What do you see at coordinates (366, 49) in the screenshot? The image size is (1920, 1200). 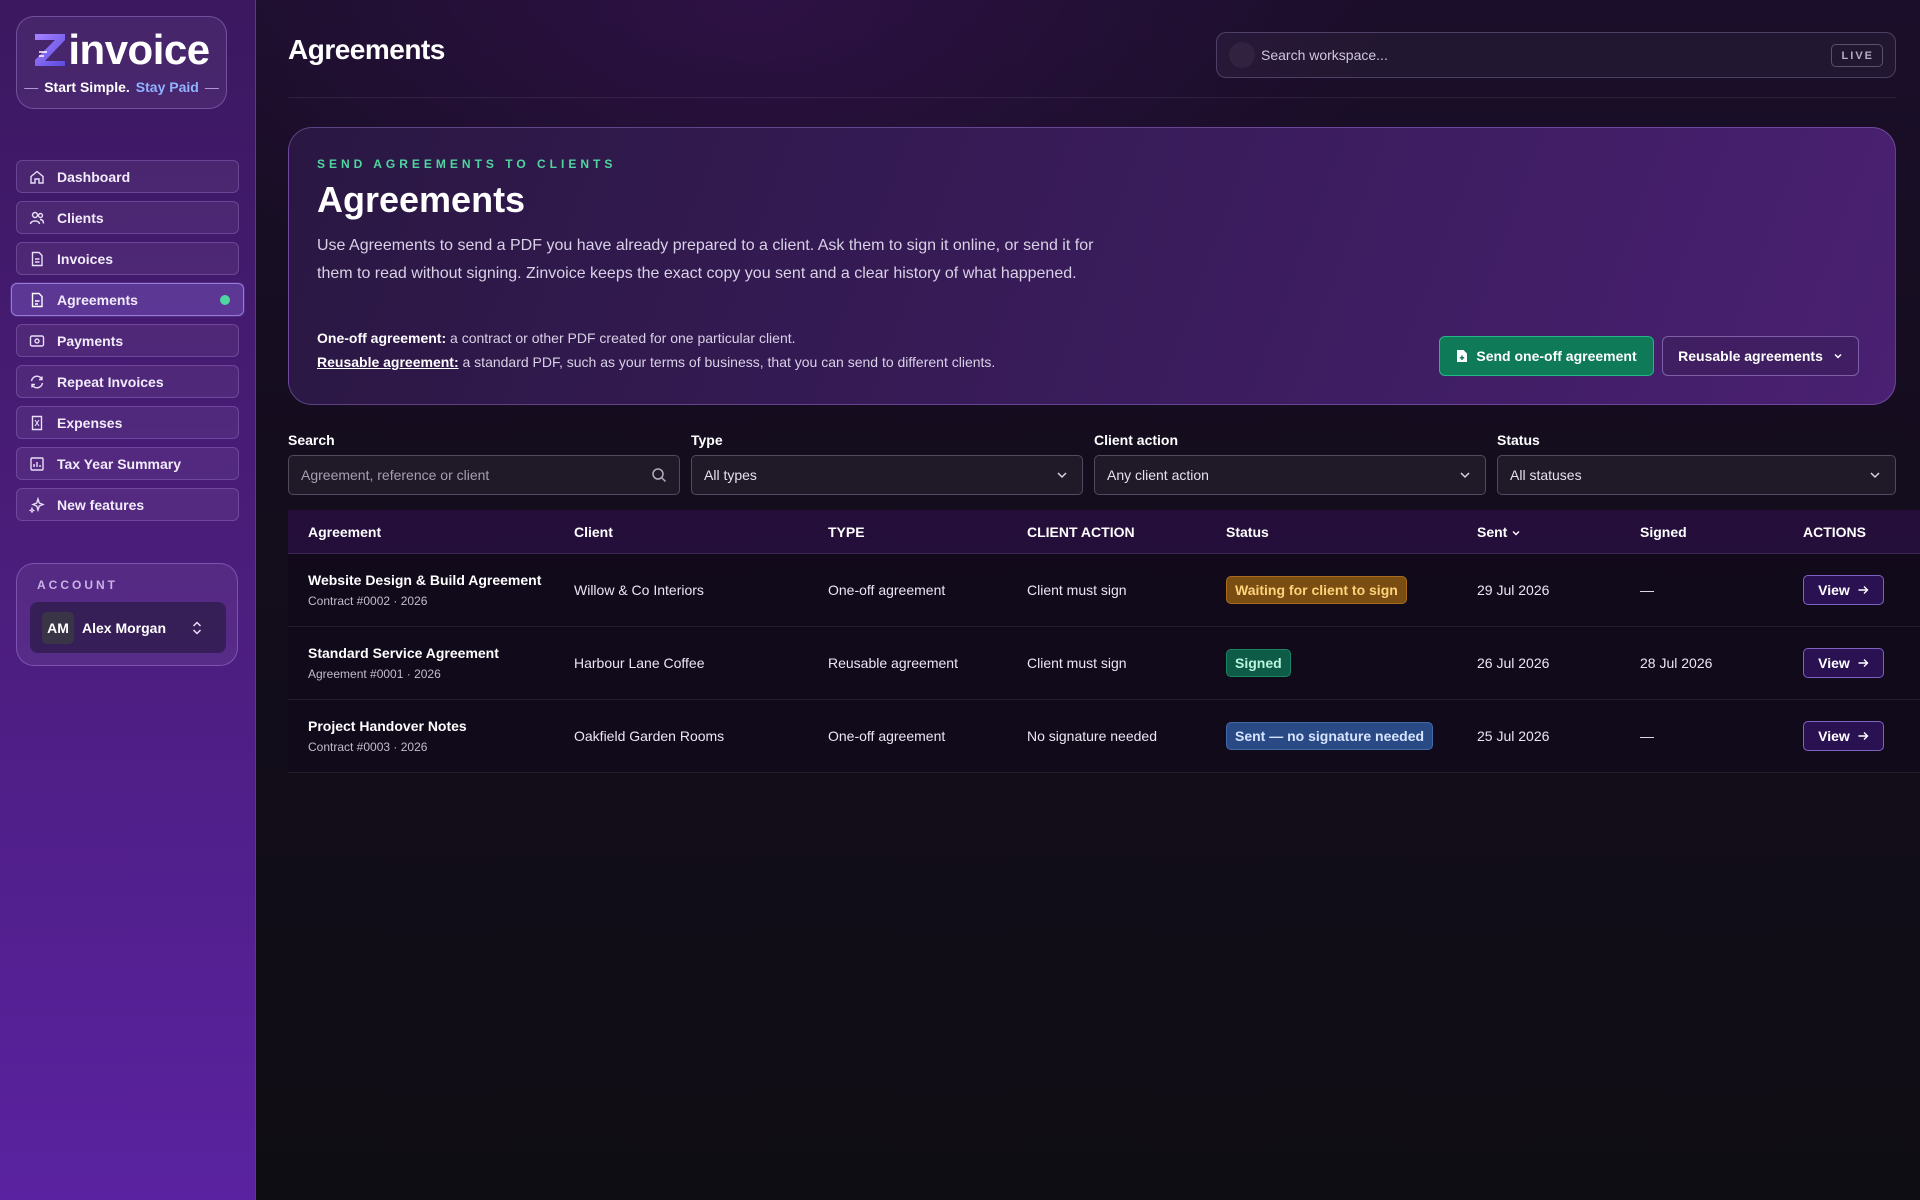 I see `page-title: Agreements` at bounding box center [366, 49].